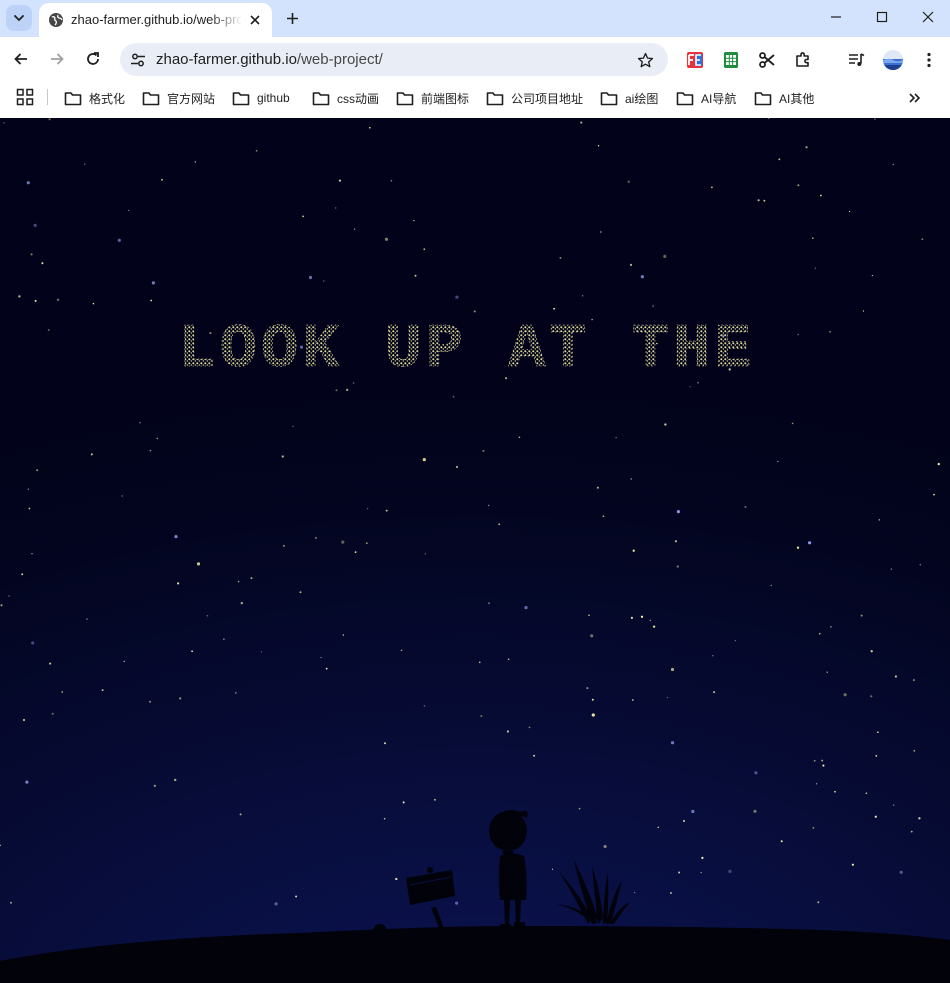 This screenshot has width=950, height=983. I want to click on tab-title-fade, so click(226, 19).